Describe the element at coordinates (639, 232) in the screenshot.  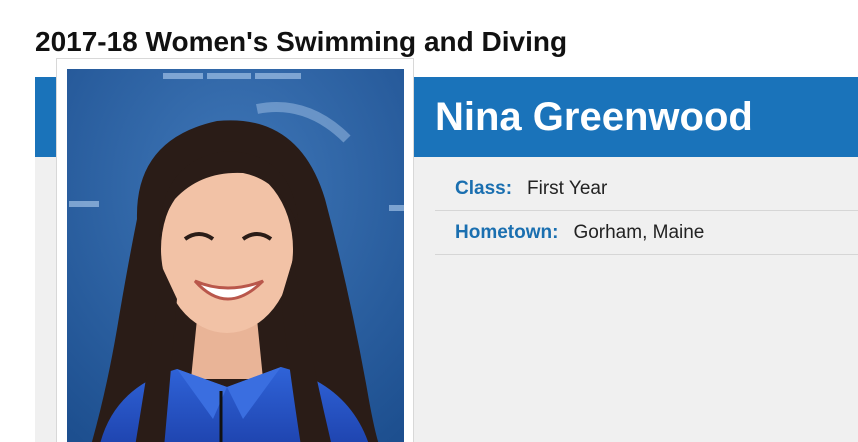
I see `hometown-value: Gorham, Maine` at that location.